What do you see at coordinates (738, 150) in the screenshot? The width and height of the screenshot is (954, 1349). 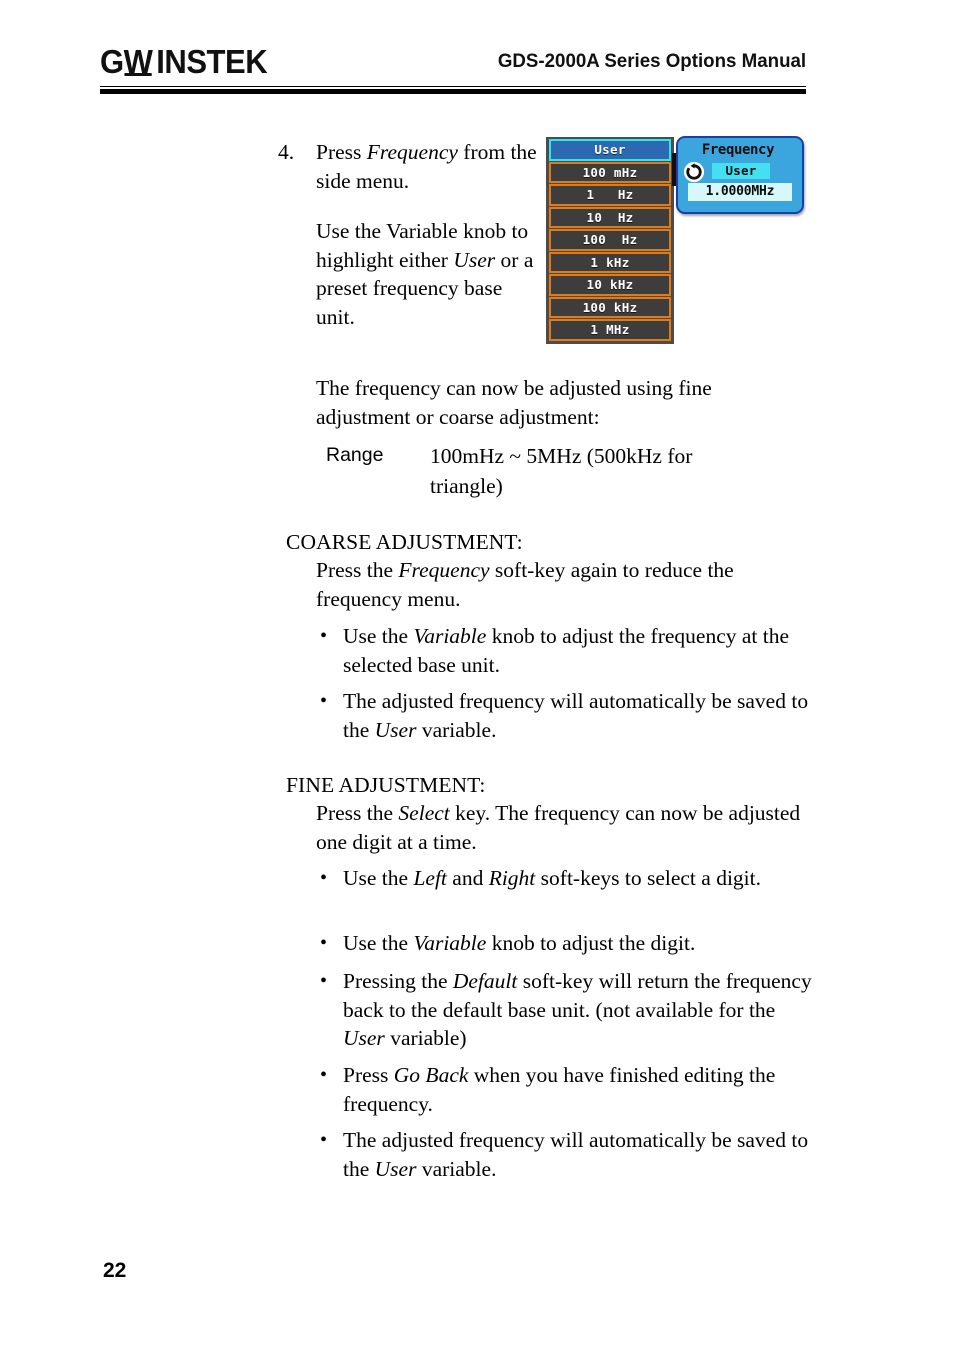 I see `frequency-popup-title: Frequency` at bounding box center [738, 150].